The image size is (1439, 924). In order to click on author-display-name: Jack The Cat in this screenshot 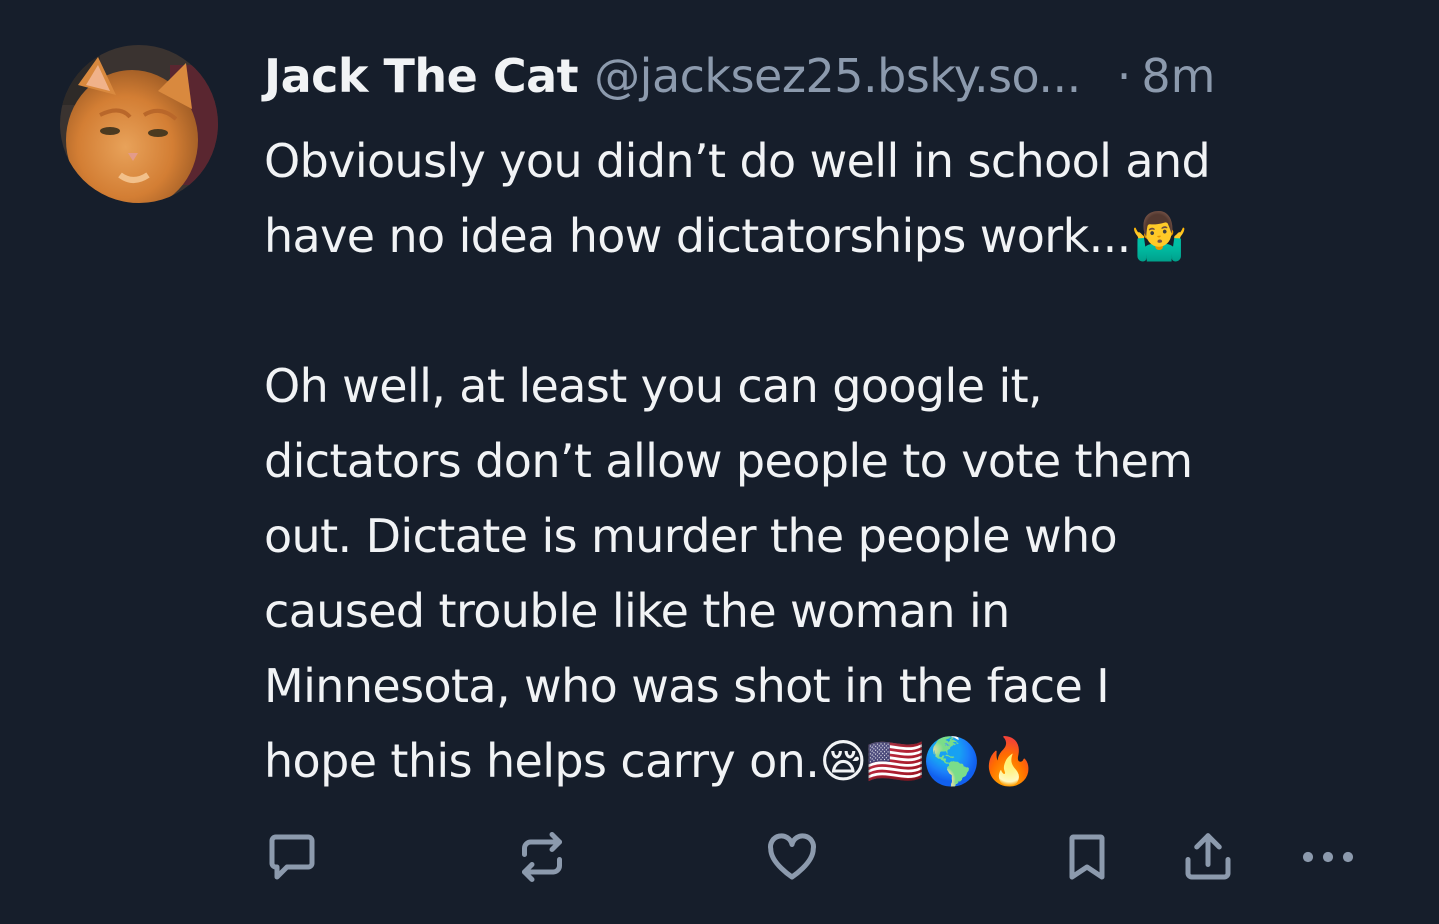, I will do `click(421, 76)`.